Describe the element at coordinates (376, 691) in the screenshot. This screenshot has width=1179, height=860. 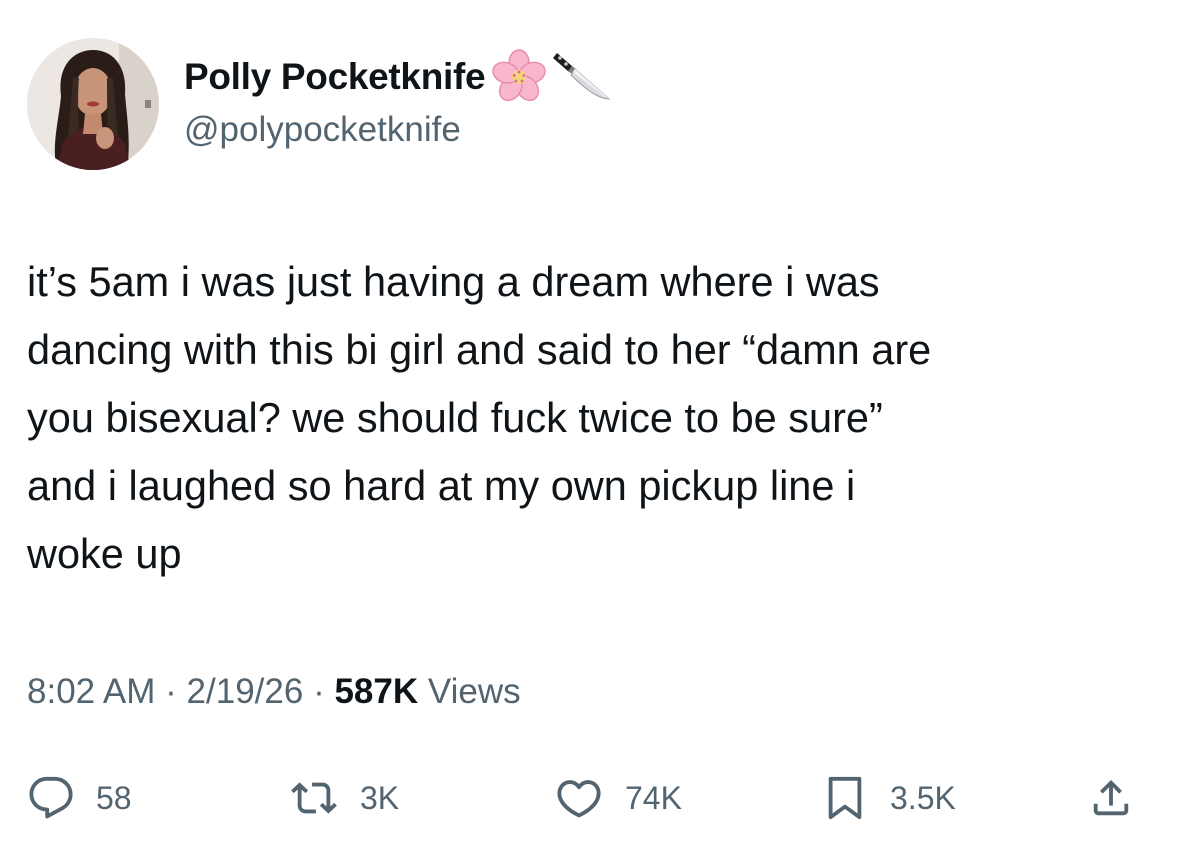
I see `views-count: 587K` at that location.